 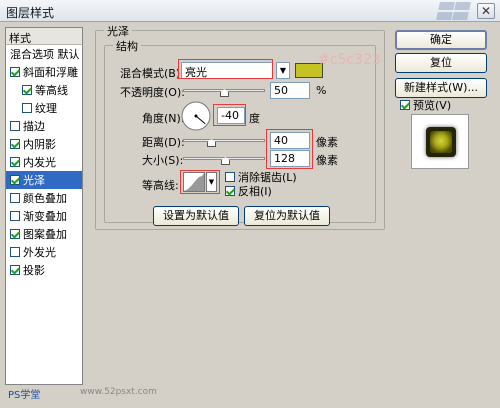 What do you see at coordinates (211, 182) in the screenshot?
I see `contour-dropdown-arrow-icon: ▼` at bounding box center [211, 182].